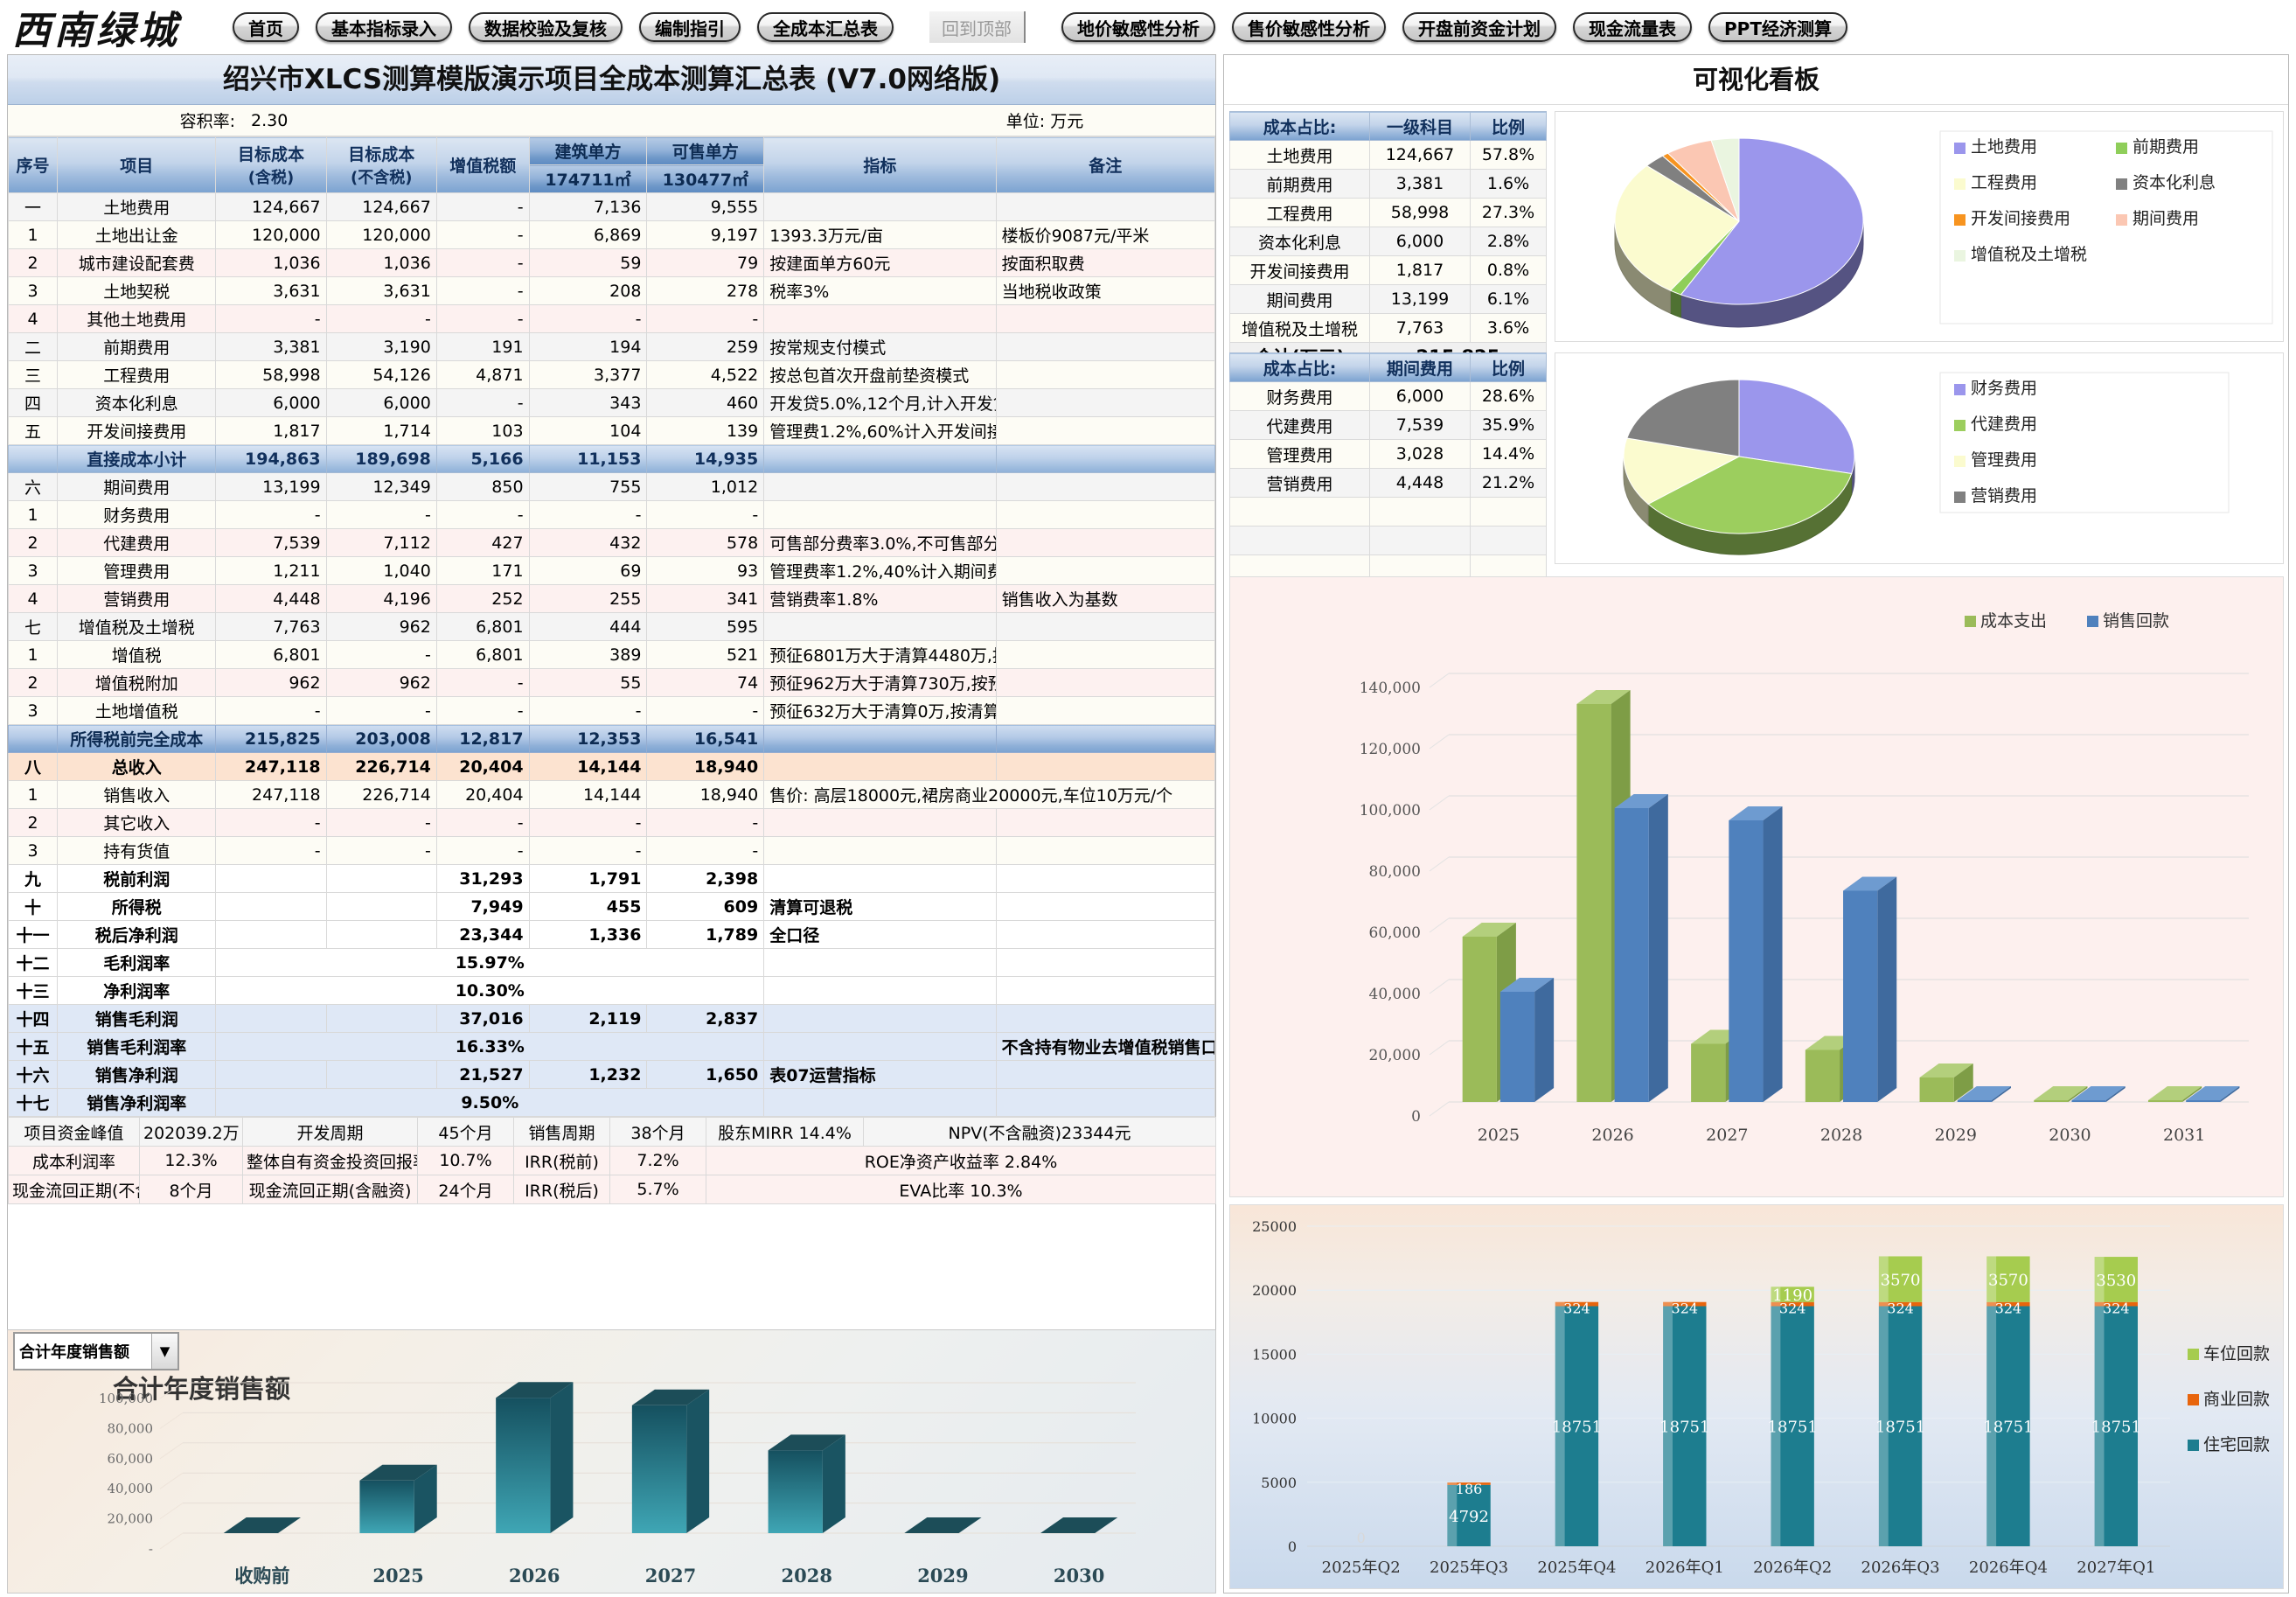 The height and width of the screenshot is (1597, 2296). Describe the element at coordinates (271, 710) in the screenshot. I see `cell-target-with-tax: -` at that location.